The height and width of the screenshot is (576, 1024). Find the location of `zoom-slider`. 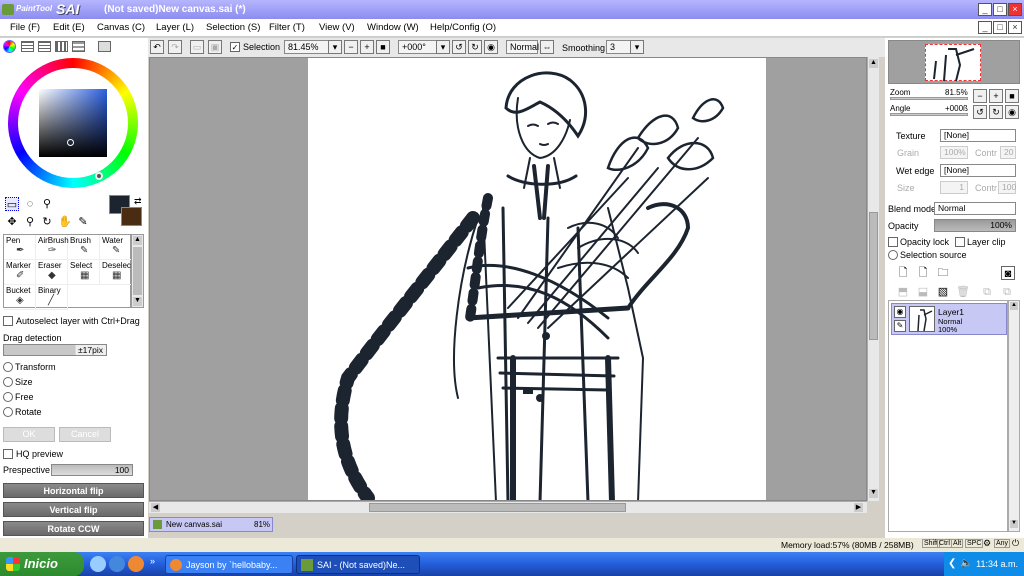

zoom-slider is located at coordinates (929, 98).